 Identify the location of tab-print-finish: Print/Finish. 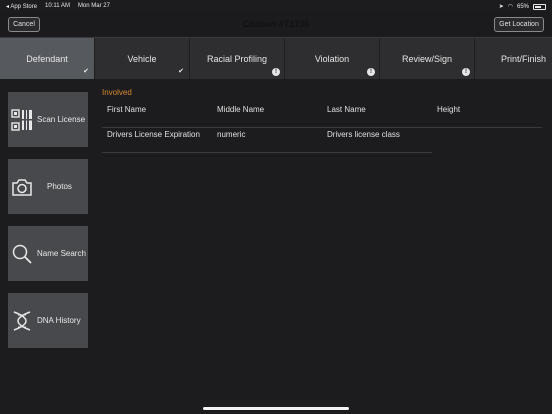
(513, 58).